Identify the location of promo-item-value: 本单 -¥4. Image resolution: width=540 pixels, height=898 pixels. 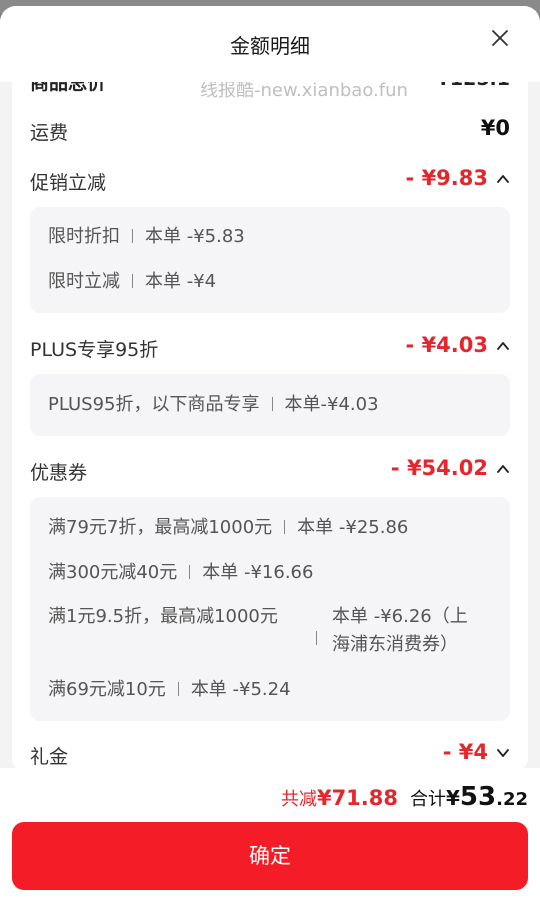
(181, 281).